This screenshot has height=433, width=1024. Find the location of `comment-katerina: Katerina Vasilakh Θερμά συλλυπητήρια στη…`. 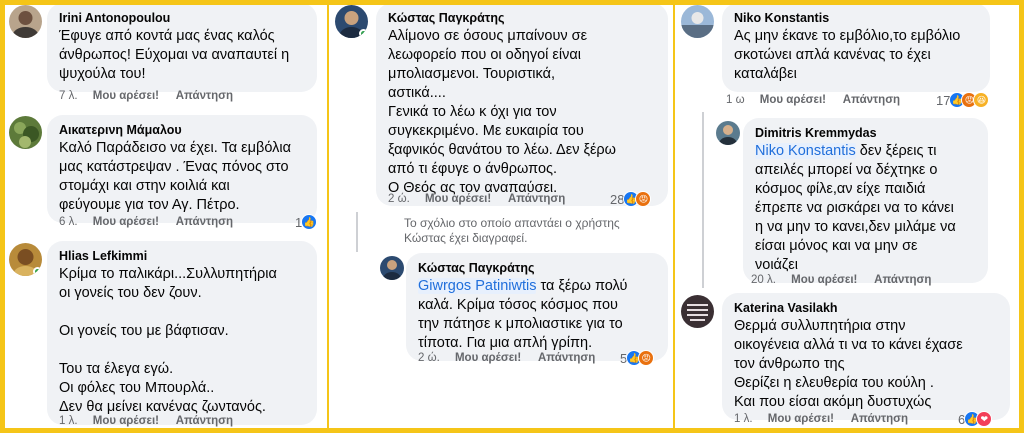

comment-katerina: Katerina Vasilakh Θερμά συλλυπητήρια στη… is located at coordinates (847, 360).